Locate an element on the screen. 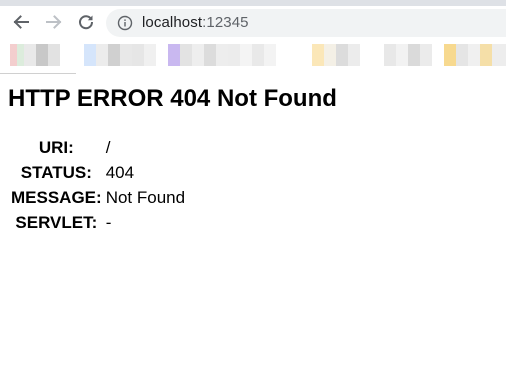 This screenshot has height=377, width=506. row-value-uri: / is located at coordinates (108, 147).